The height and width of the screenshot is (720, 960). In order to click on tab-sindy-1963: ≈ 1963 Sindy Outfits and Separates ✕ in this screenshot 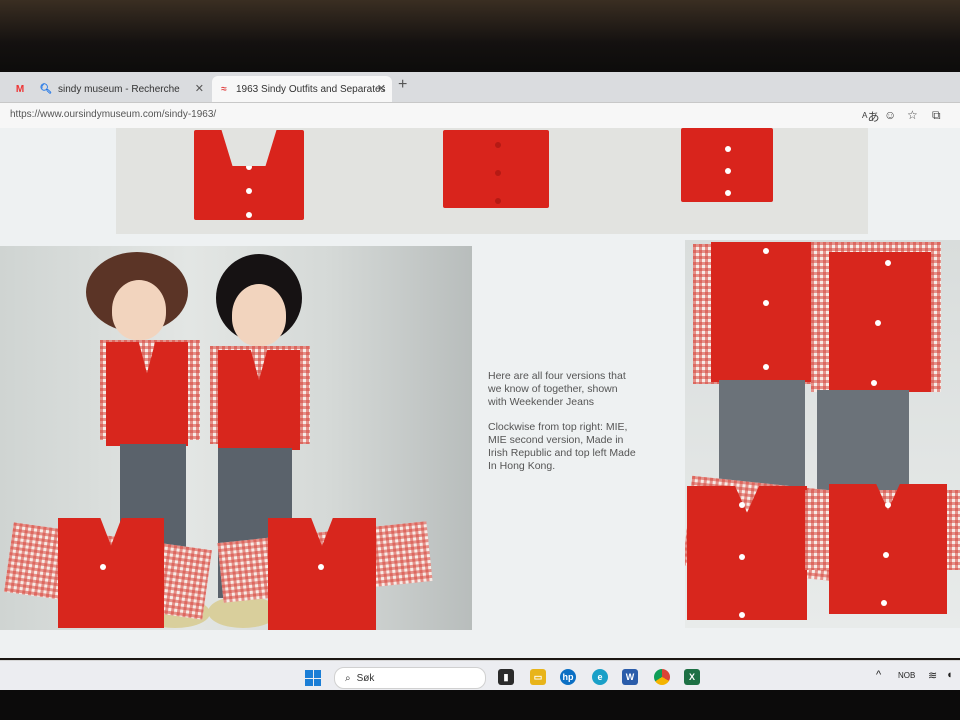, I will do `click(302, 89)`.